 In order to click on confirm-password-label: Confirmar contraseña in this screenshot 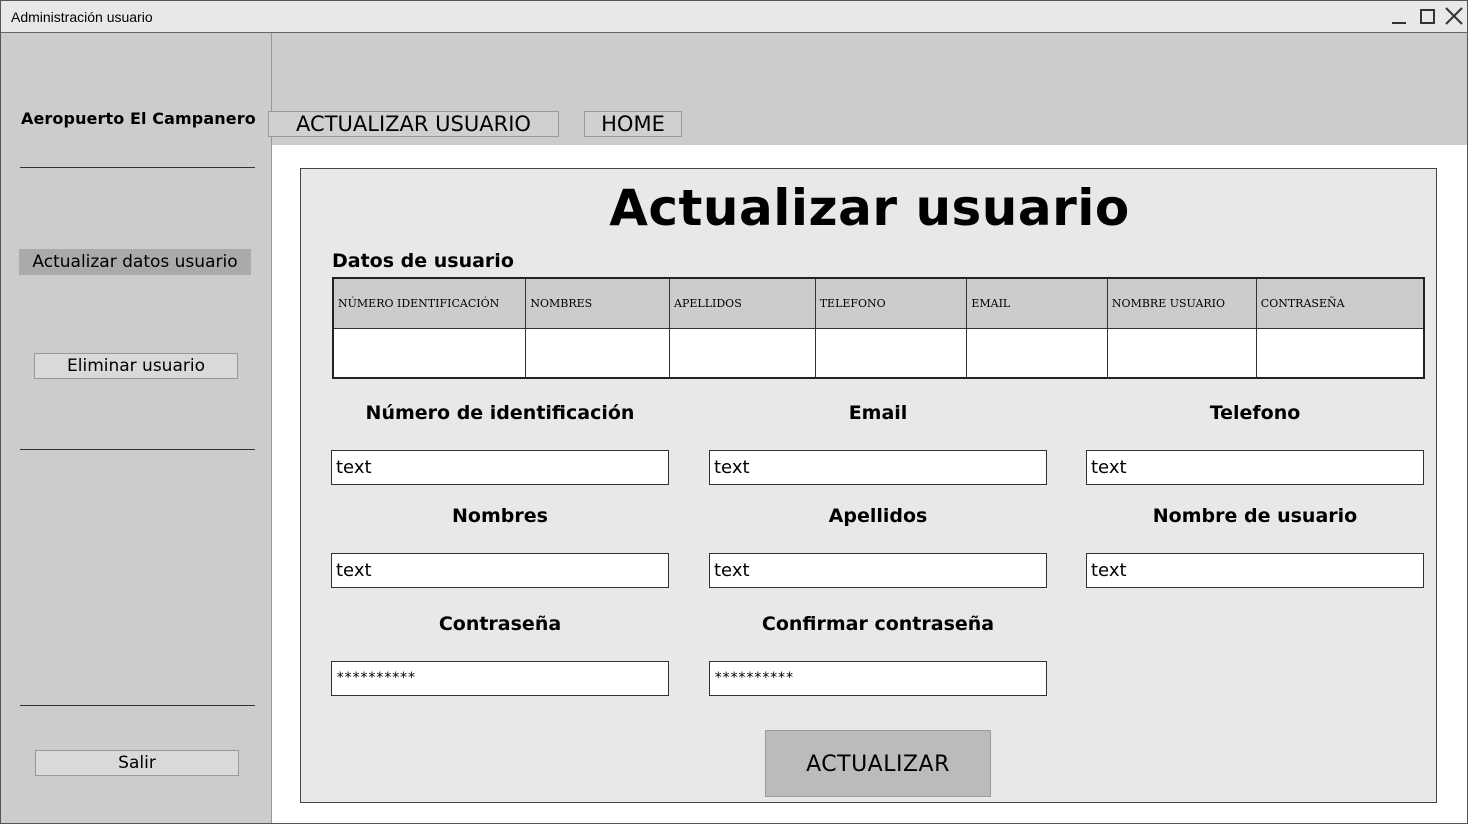, I will do `click(878, 624)`.